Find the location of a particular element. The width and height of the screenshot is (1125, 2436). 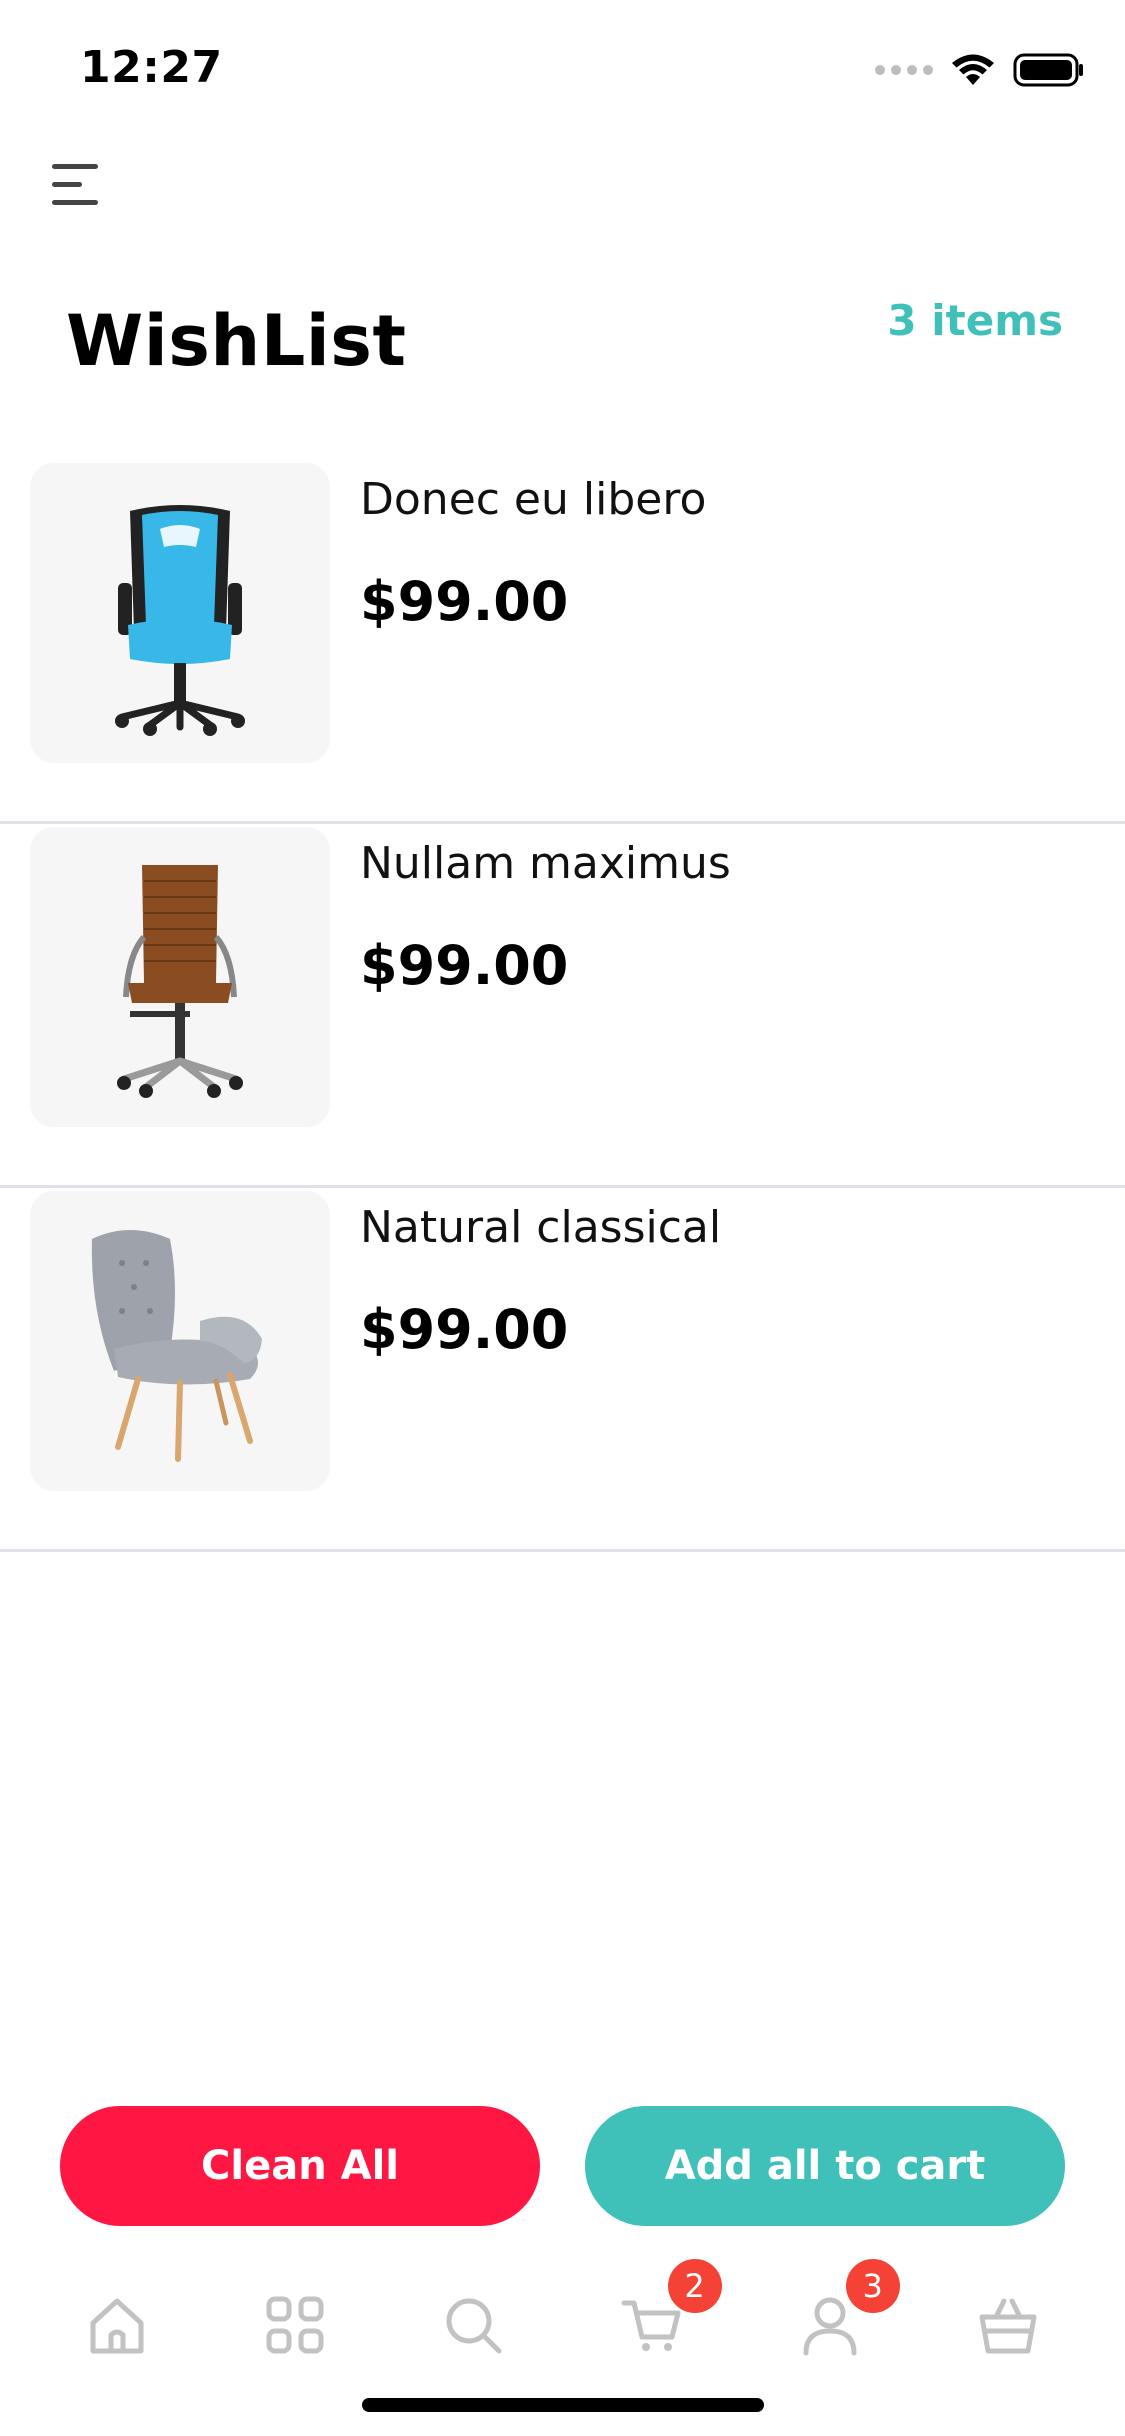

armchair-icon is located at coordinates (176, 1346).